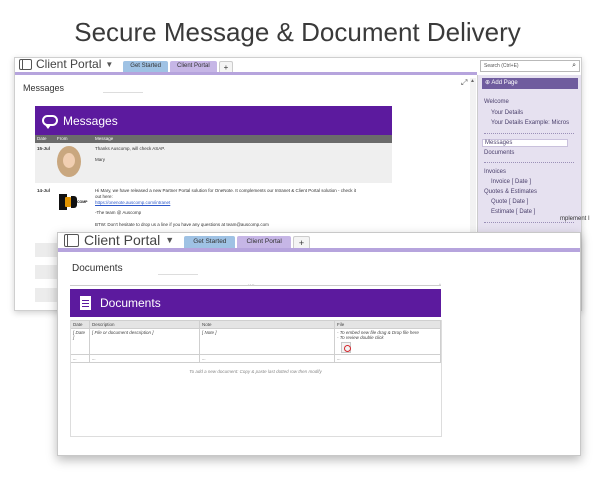  What do you see at coordinates (132, 202) in the screenshot?
I see `intranet-link: https://onenote.auscomp.com/intranet` at bounding box center [132, 202].